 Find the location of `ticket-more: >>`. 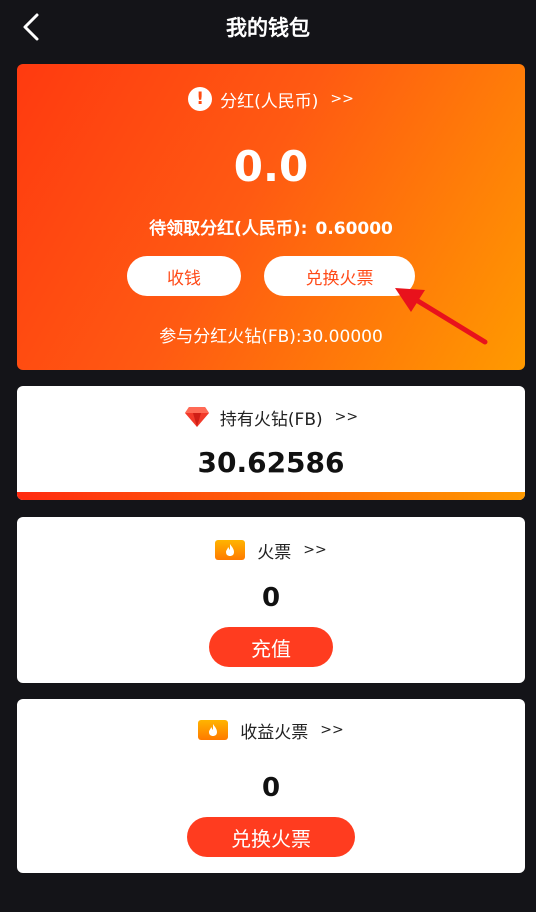

ticket-more: >> is located at coordinates (315, 550).